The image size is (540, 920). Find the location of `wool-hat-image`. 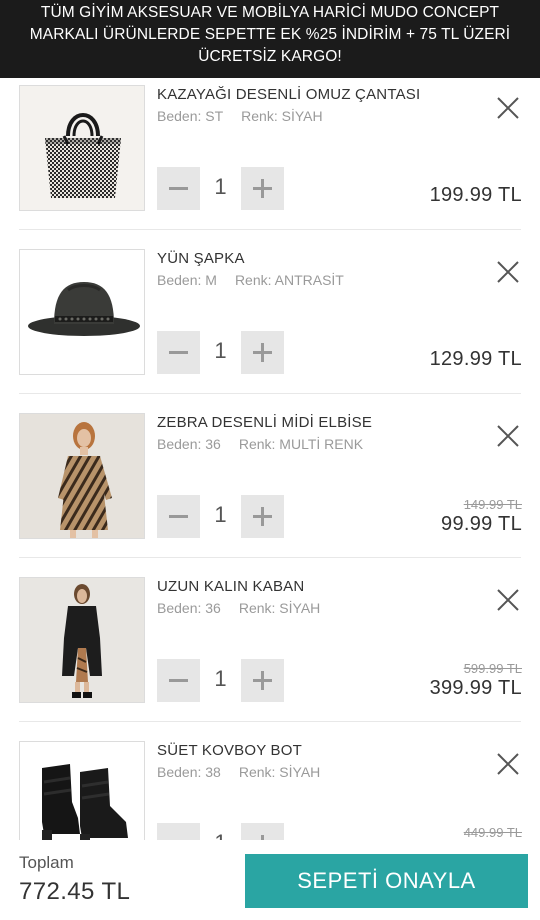

wool-hat-image is located at coordinates (82, 312).